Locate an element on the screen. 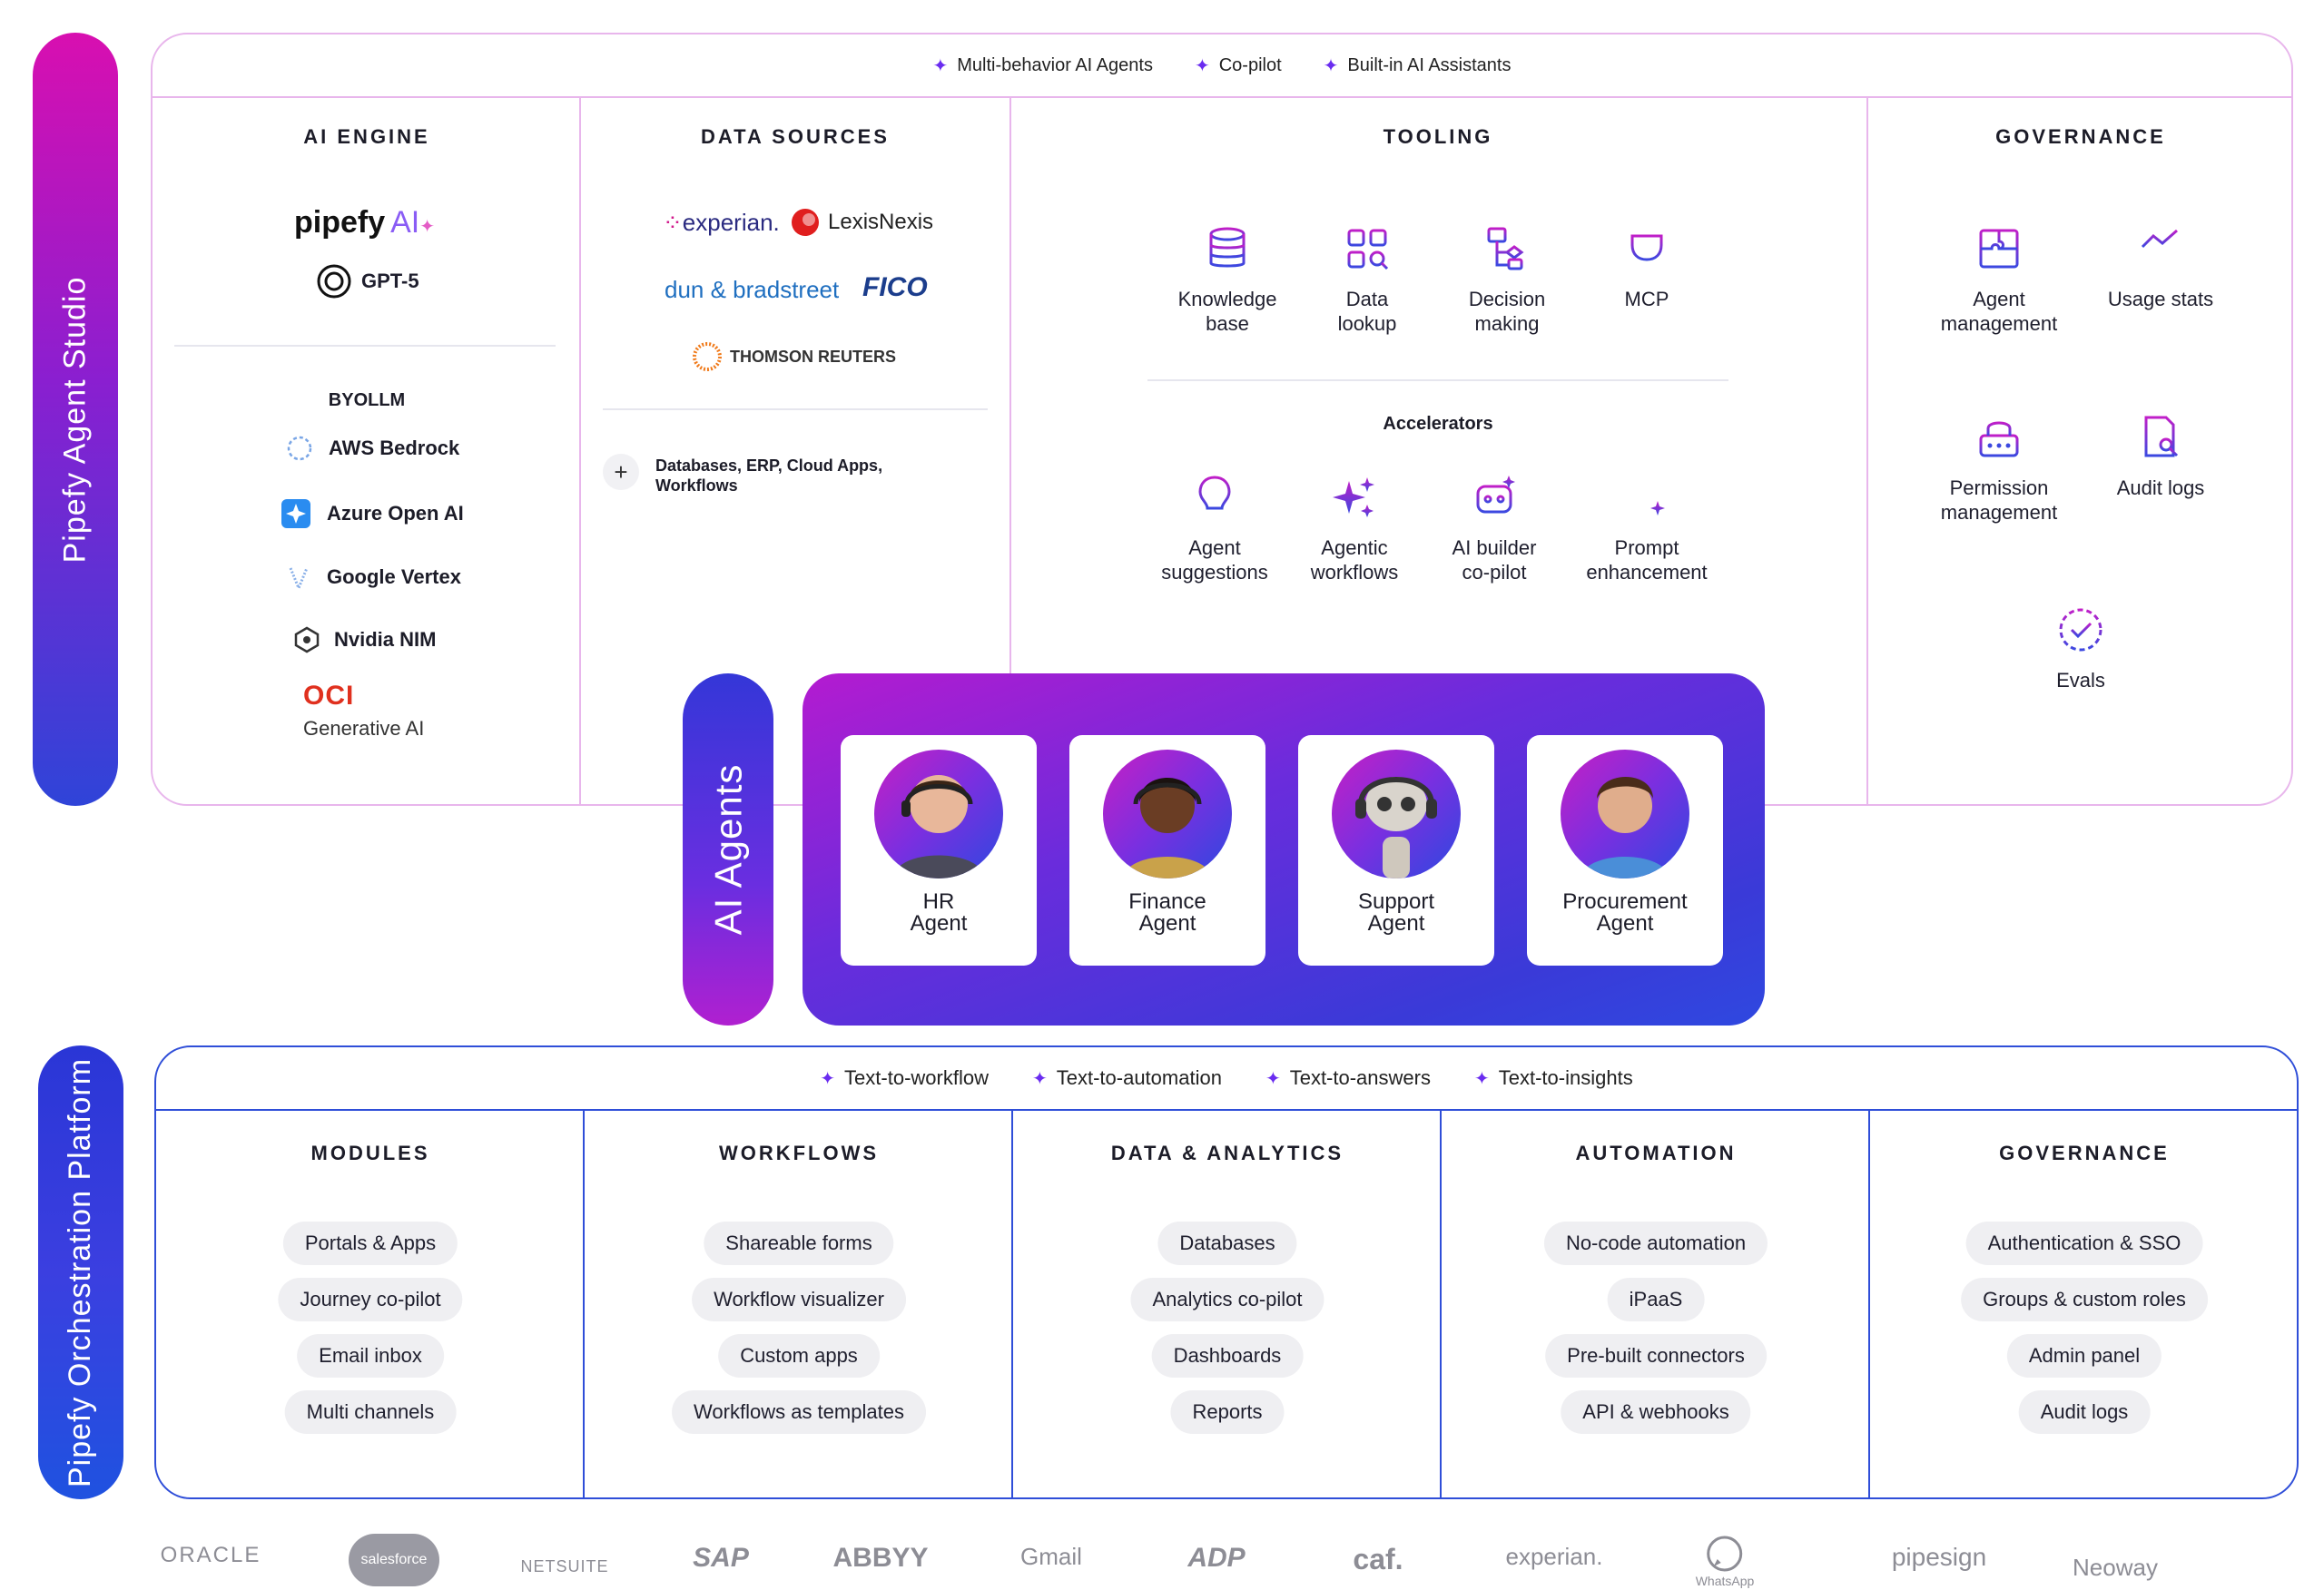  agent-card-finance: Finance Agent is located at coordinates (1167, 850).